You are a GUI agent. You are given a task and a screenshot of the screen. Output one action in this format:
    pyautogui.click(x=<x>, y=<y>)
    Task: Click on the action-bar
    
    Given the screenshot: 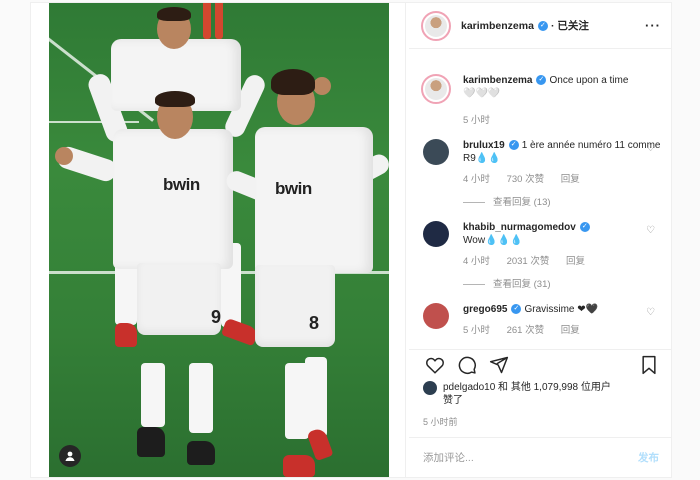 What is the action you would take?
    pyautogui.click(x=540, y=364)
    